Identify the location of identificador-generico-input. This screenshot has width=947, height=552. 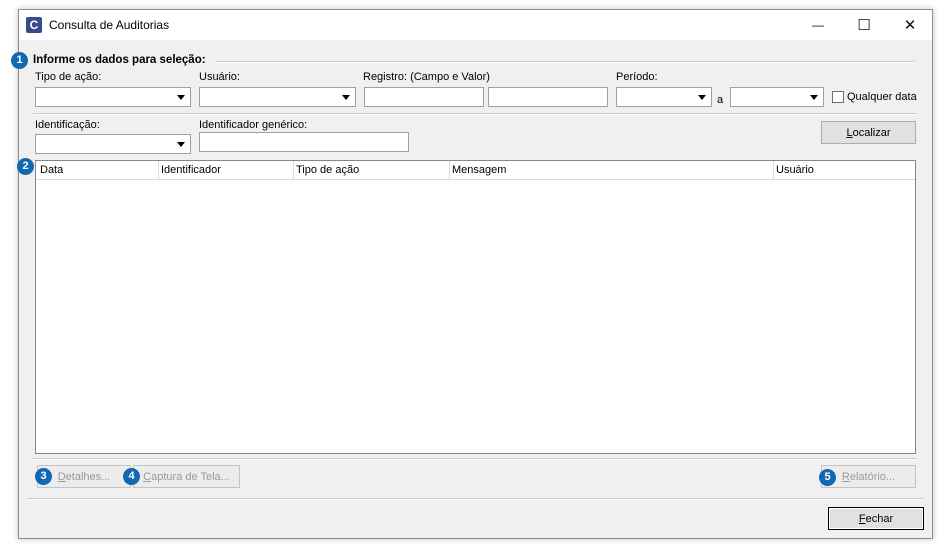
(304, 142).